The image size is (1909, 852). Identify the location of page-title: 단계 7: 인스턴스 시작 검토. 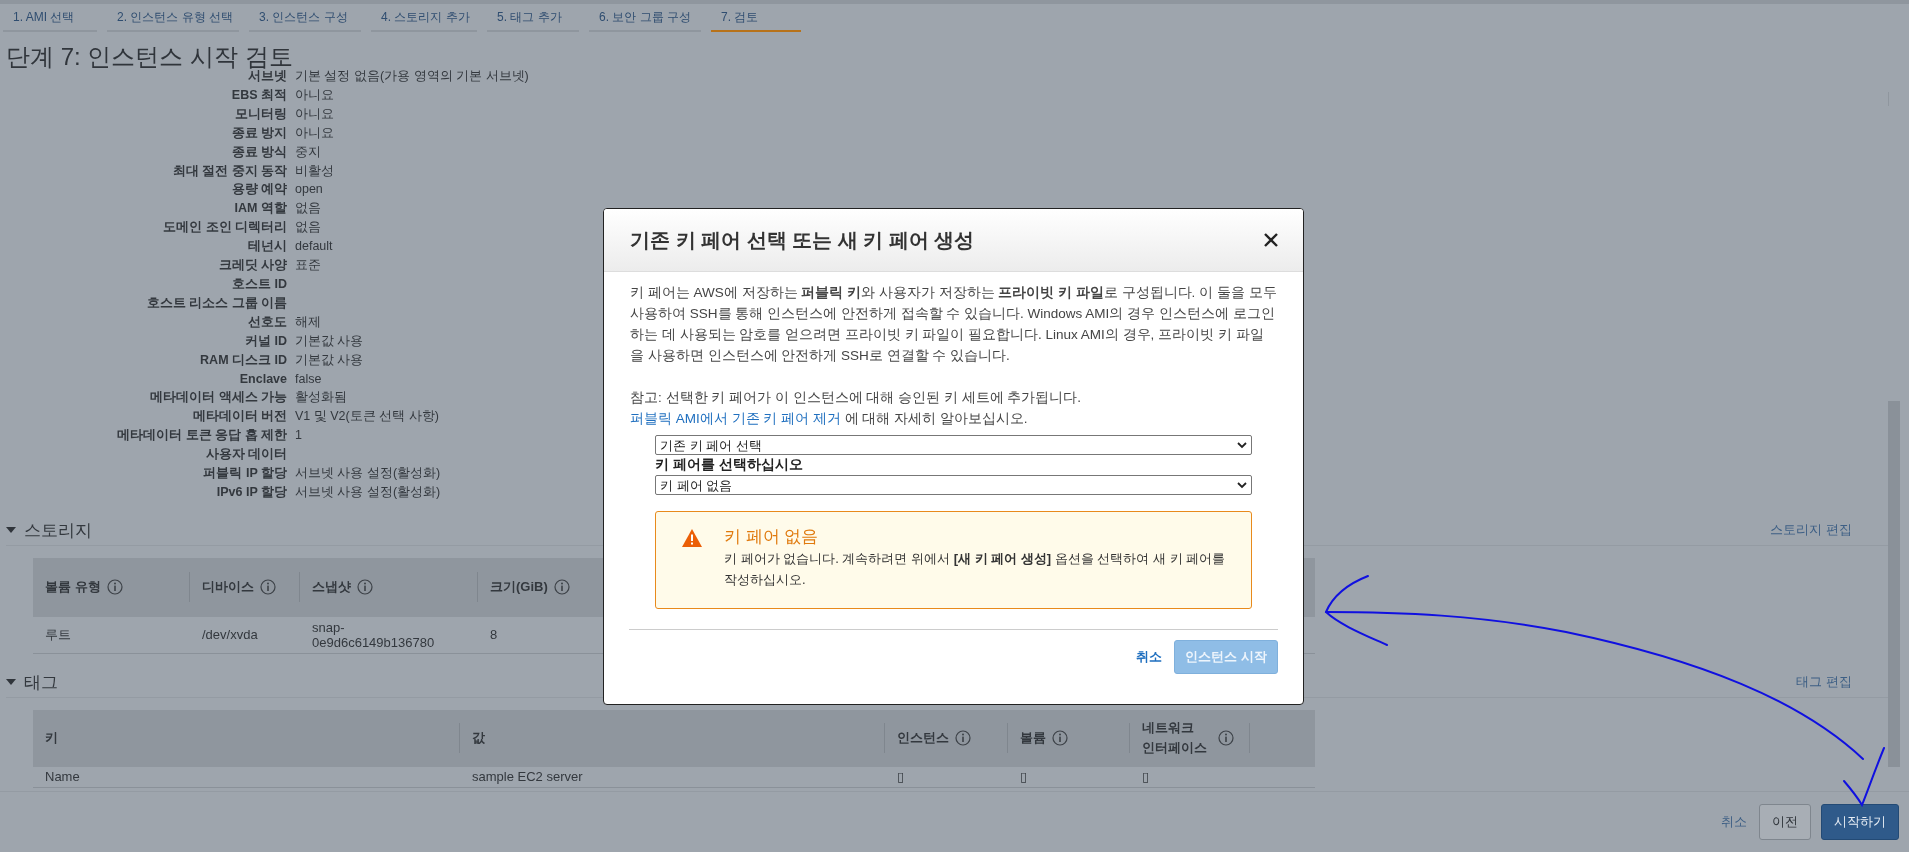
(150, 57).